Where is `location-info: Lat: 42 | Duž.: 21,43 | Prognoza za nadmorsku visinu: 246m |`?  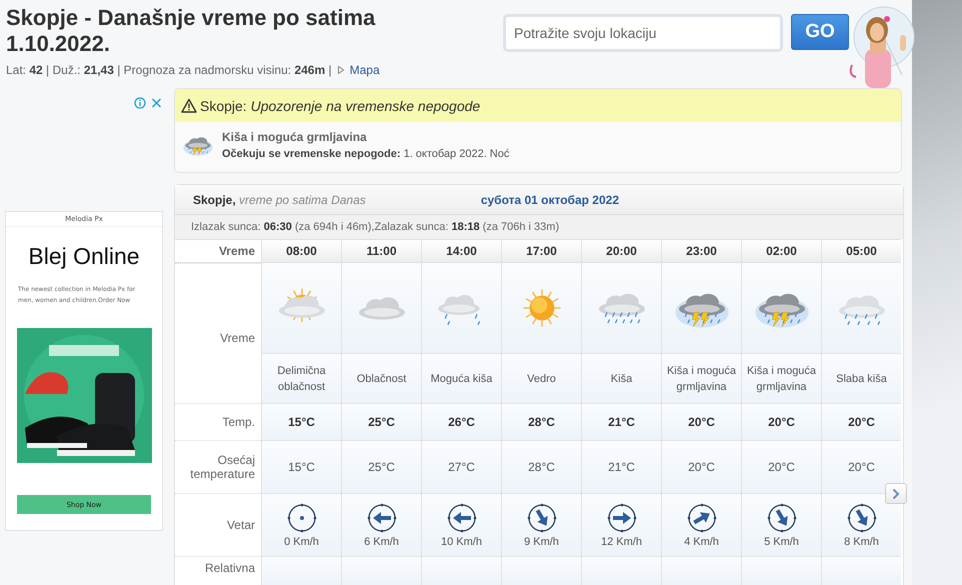
location-info: Lat: 42 | Duž.: 21,43 | Prognoza za nadmorsku visinu: 246m | is located at coordinates (169, 70).